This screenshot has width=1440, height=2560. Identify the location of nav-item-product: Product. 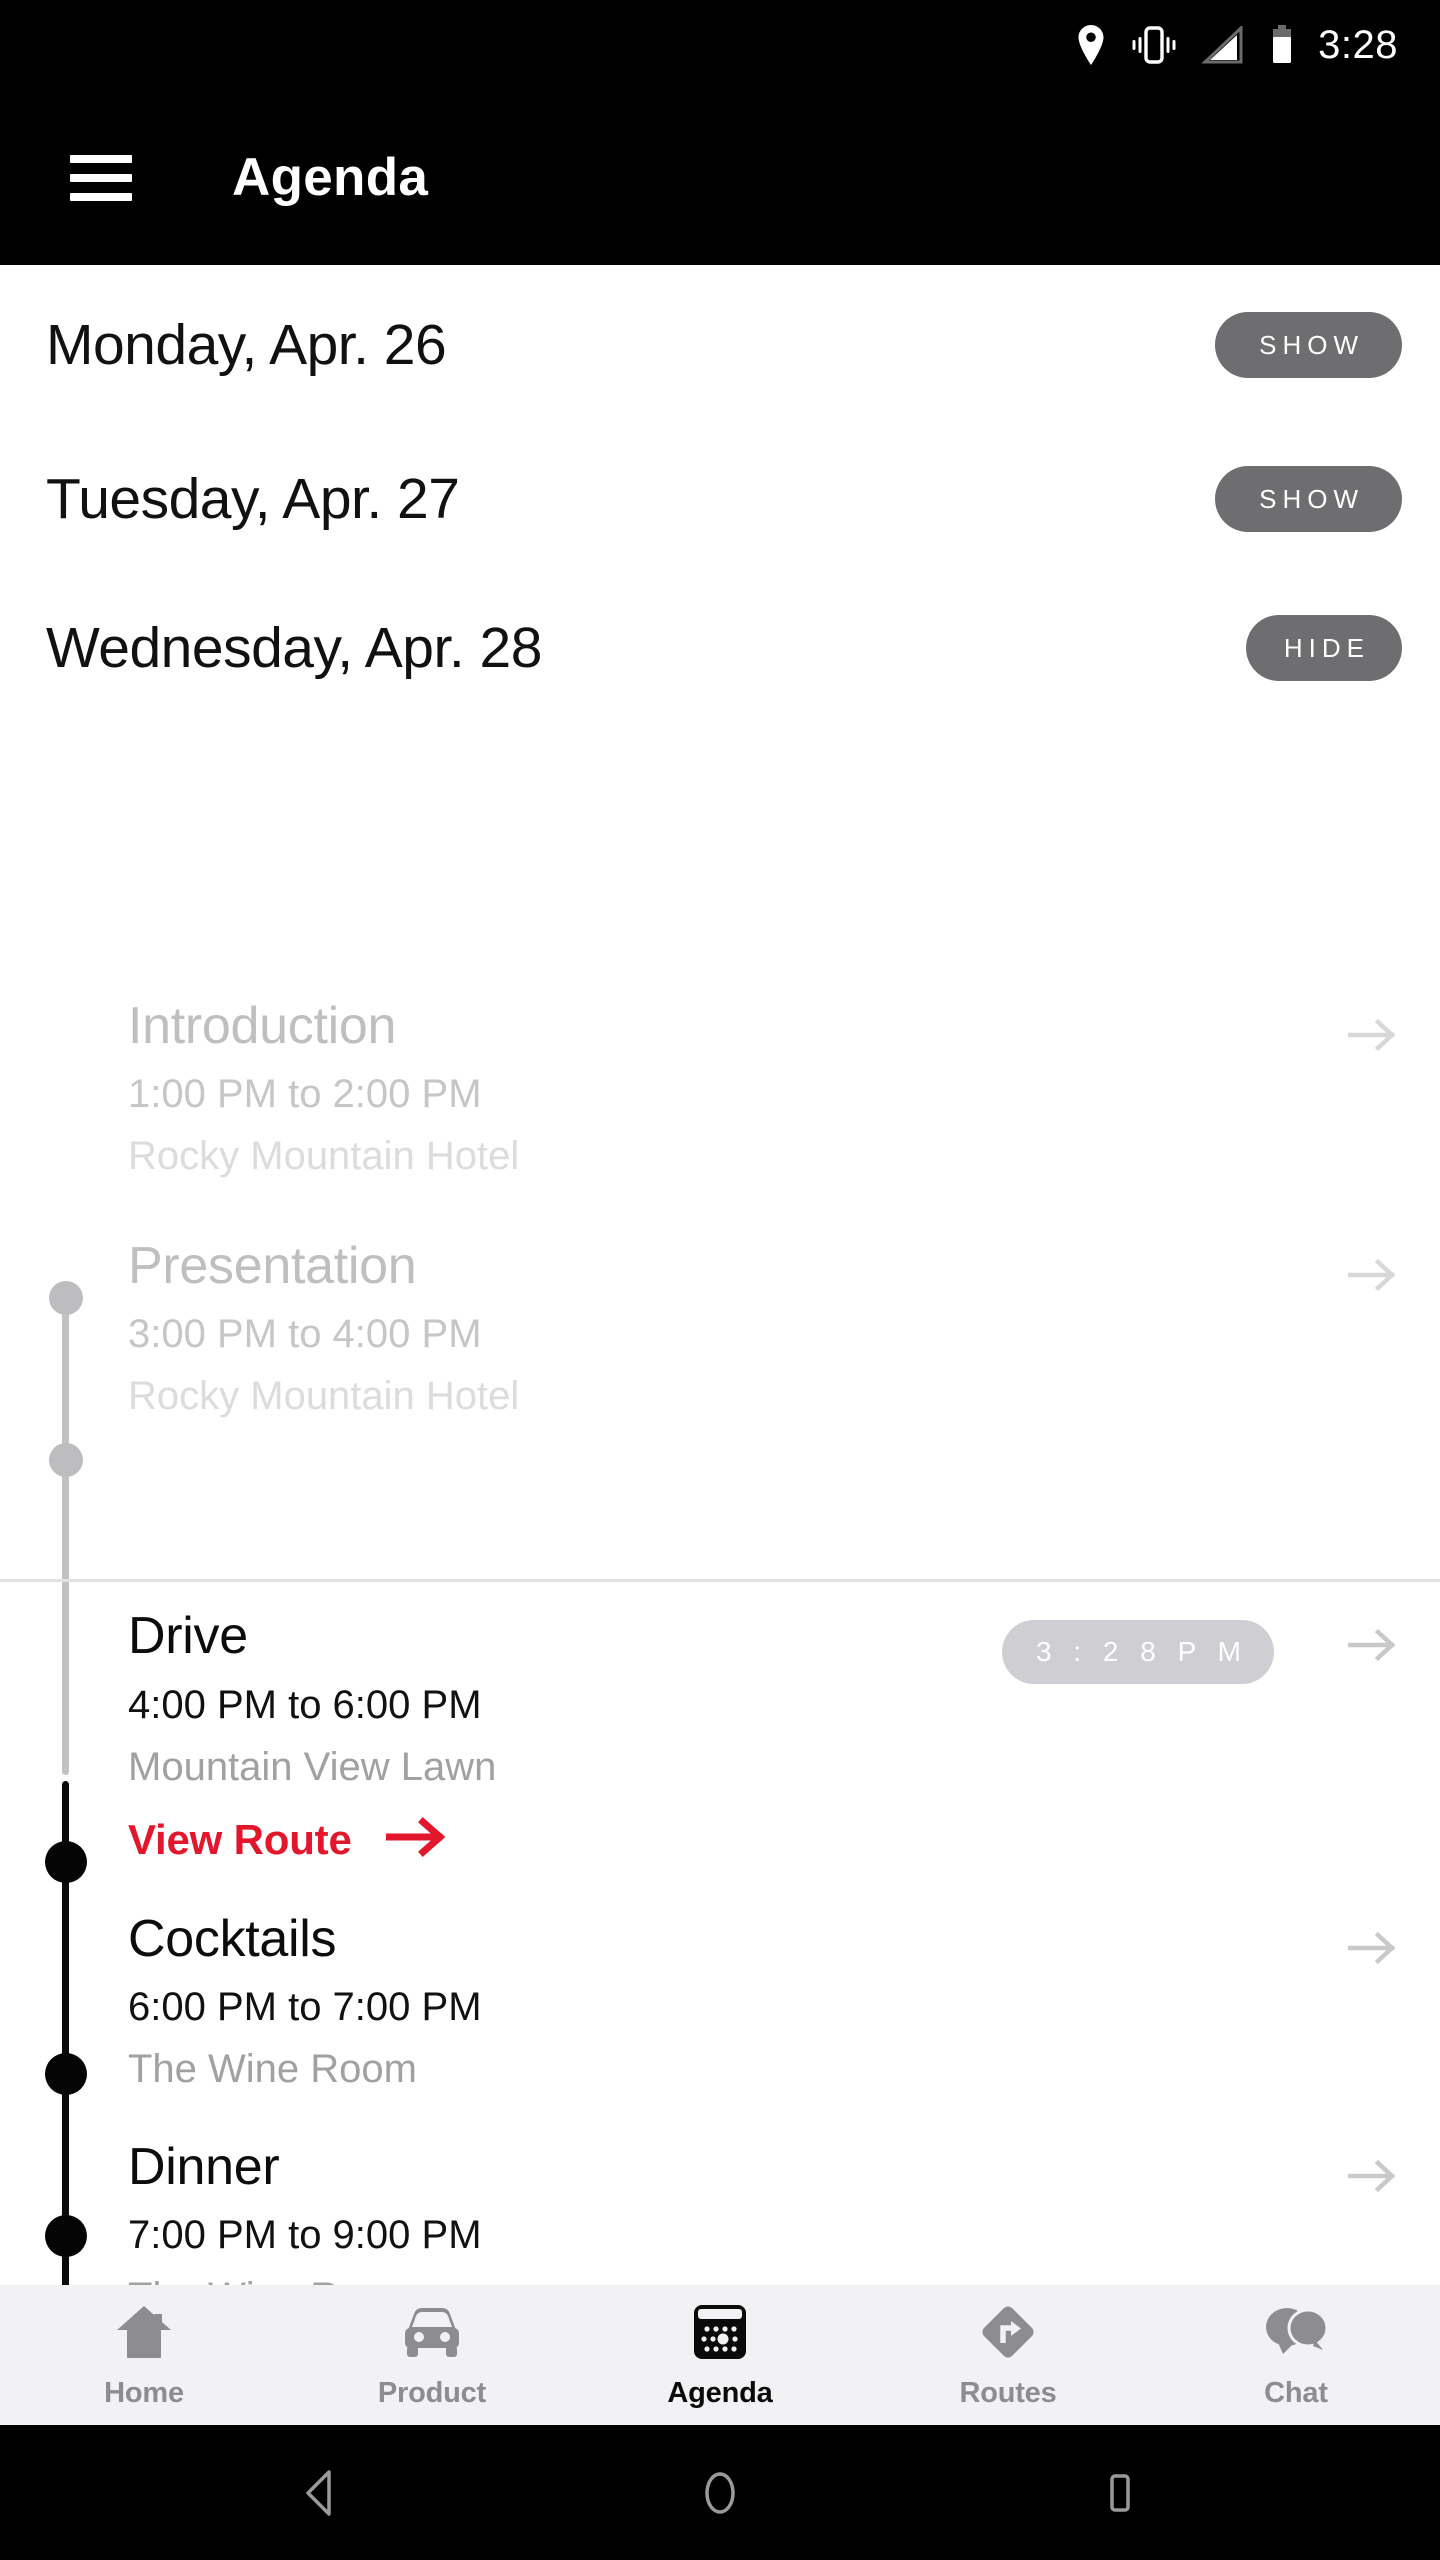
(432, 2355).